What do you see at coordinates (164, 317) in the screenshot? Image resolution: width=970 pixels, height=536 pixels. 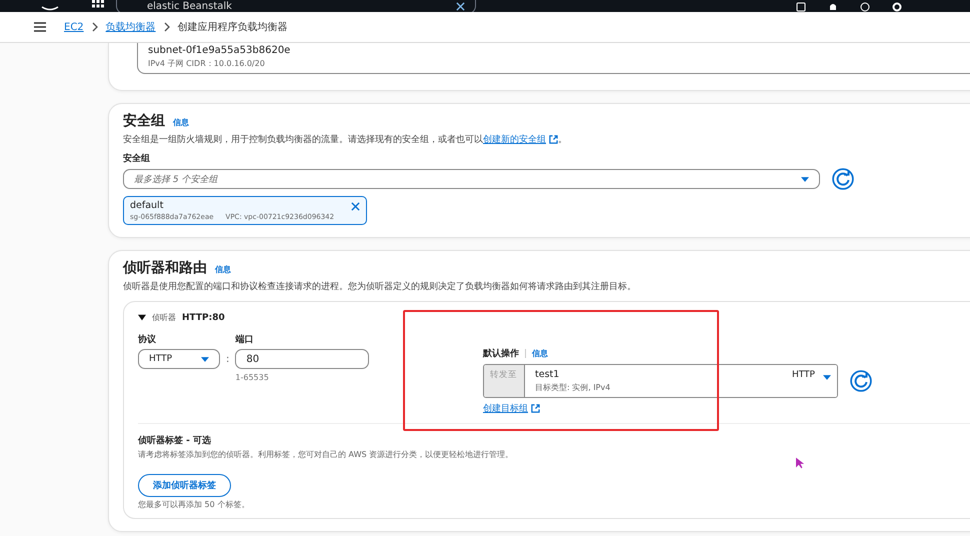 I see `listener-label: 侦听器` at bounding box center [164, 317].